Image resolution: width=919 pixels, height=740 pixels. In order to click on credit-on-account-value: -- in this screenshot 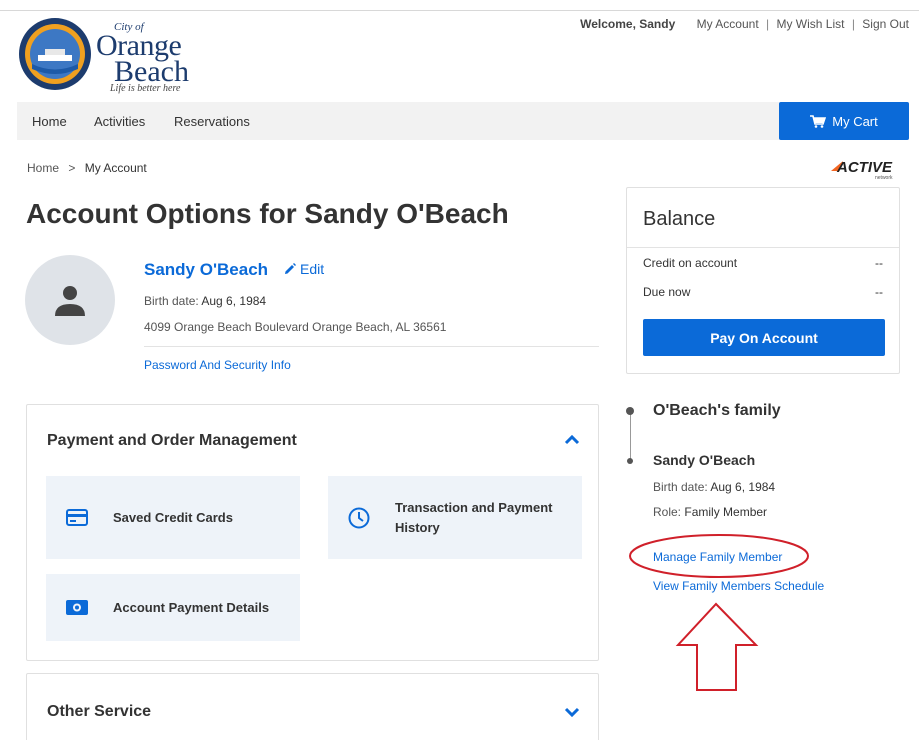, I will do `click(879, 263)`.